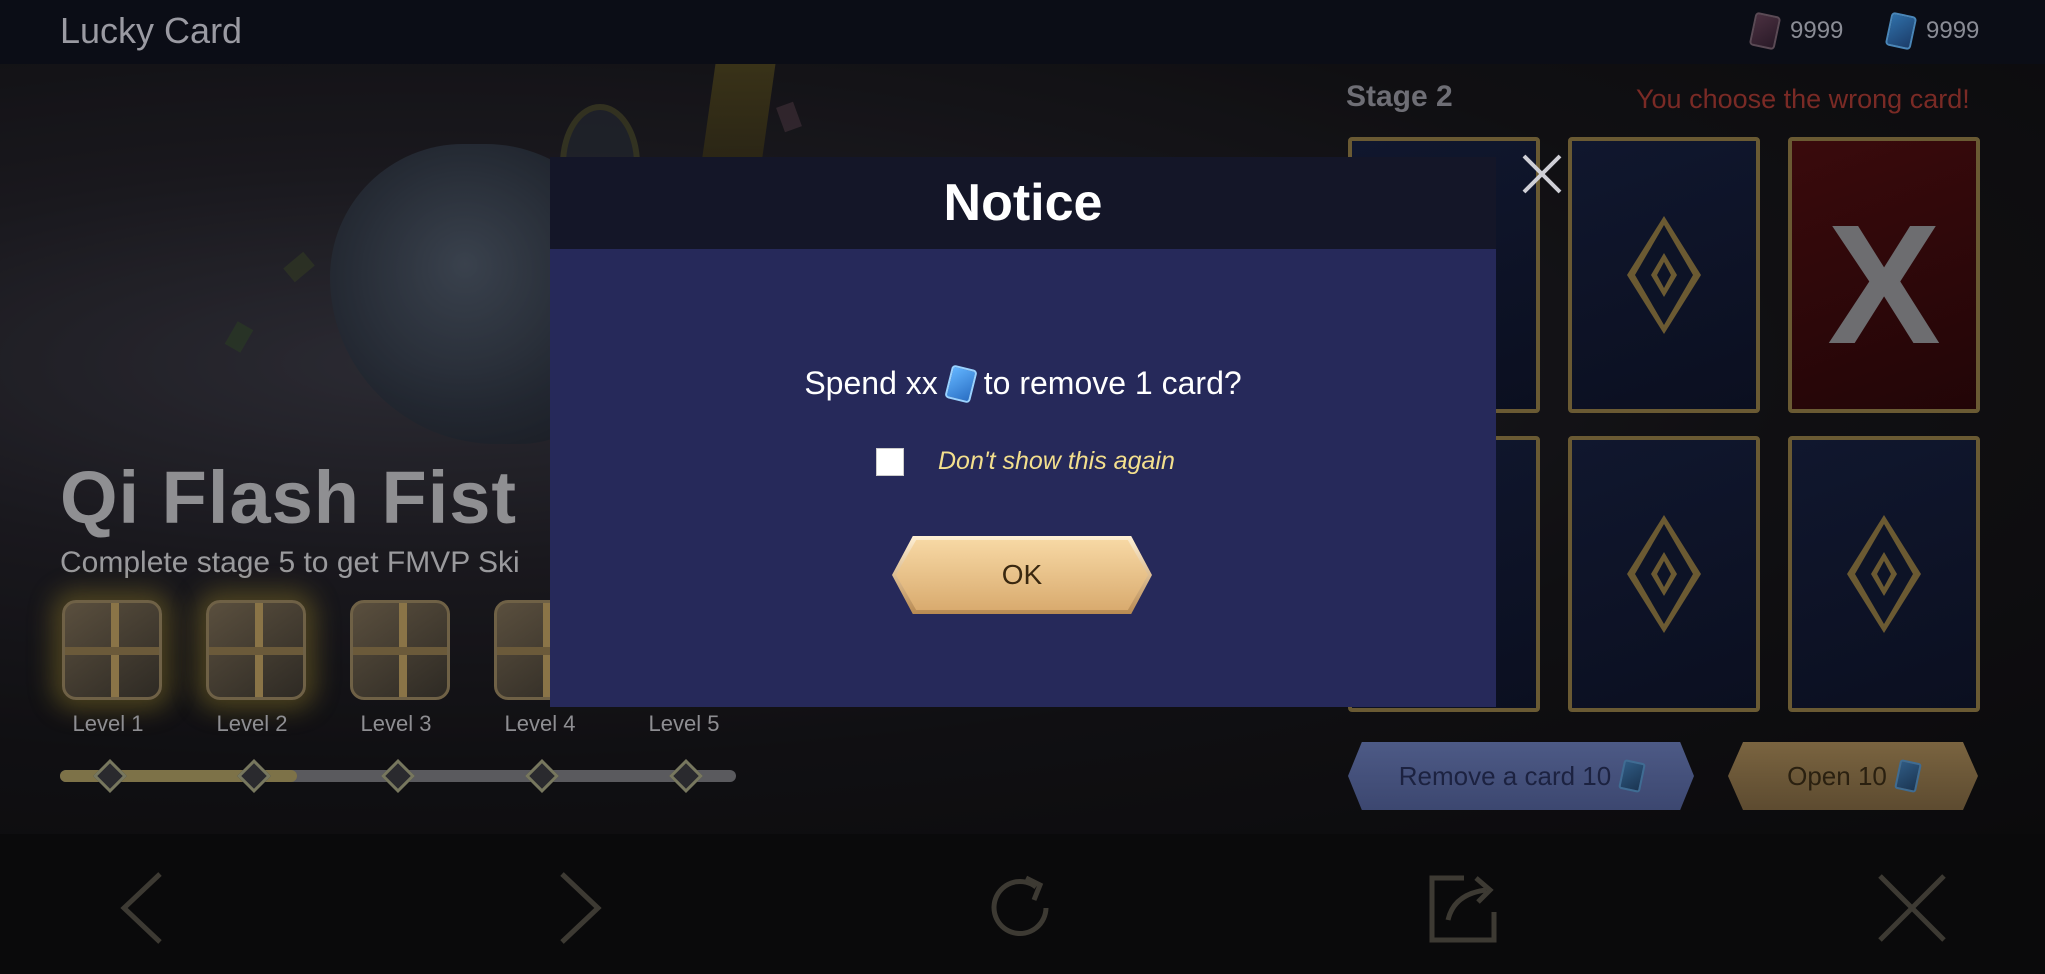 This screenshot has height=974, width=2045. Describe the element at coordinates (400, 650) in the screenshot. I see `level-3-chest` at that location.